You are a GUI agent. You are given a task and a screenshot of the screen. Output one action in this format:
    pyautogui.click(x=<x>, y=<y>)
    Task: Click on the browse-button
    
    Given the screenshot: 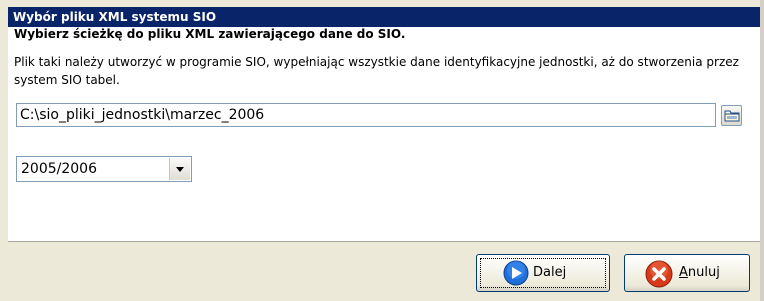 What is the action you would take?
    pyautogui.click(x=731, y=115)
    